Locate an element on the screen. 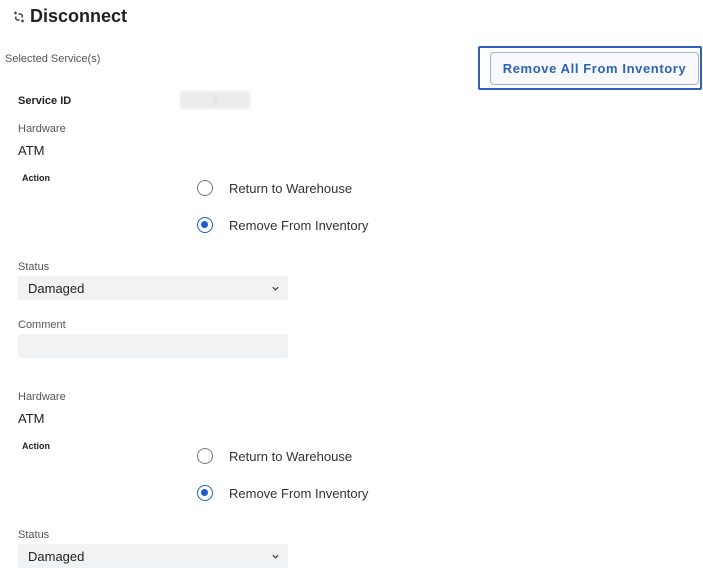  comment-label: Comment is located at coordinates (42, 325).